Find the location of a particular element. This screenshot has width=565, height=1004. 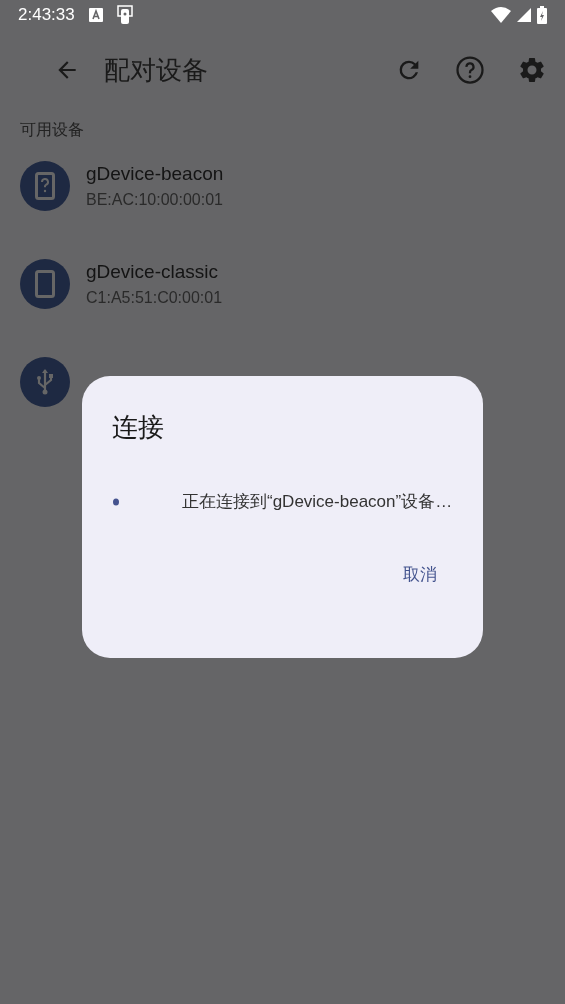

status-time: 2:43:33 is located at coordinates (46, 15).